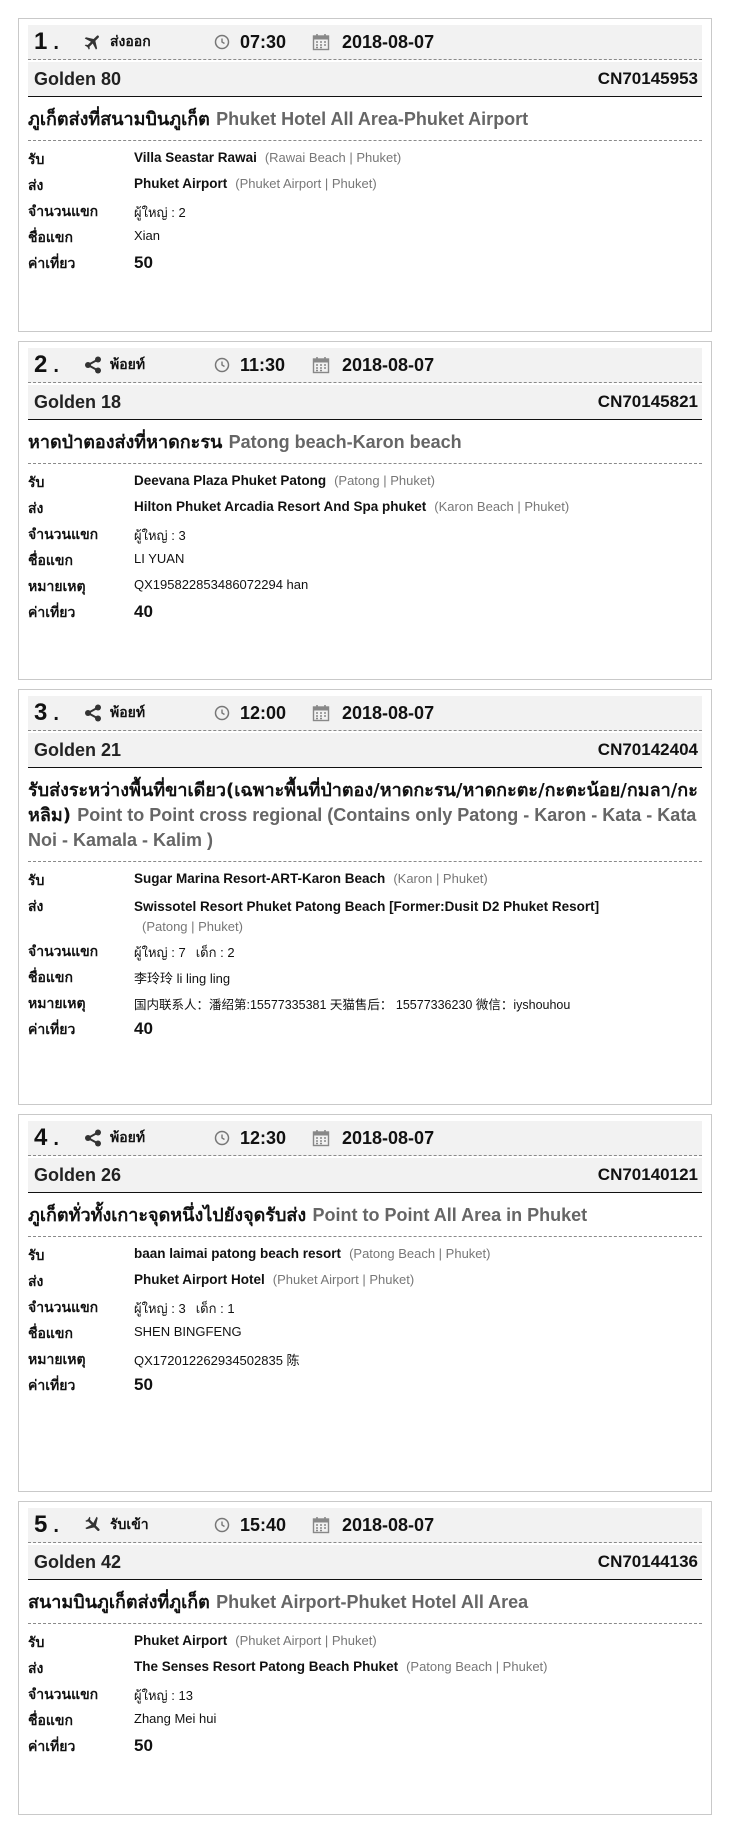 Image resolution: width=731 pixels, height=1840 pixels. Describe the element at coordinates (365, 79) in the screenshot. I see `vehicle-row: Golden 80 CN70145953` at that location.